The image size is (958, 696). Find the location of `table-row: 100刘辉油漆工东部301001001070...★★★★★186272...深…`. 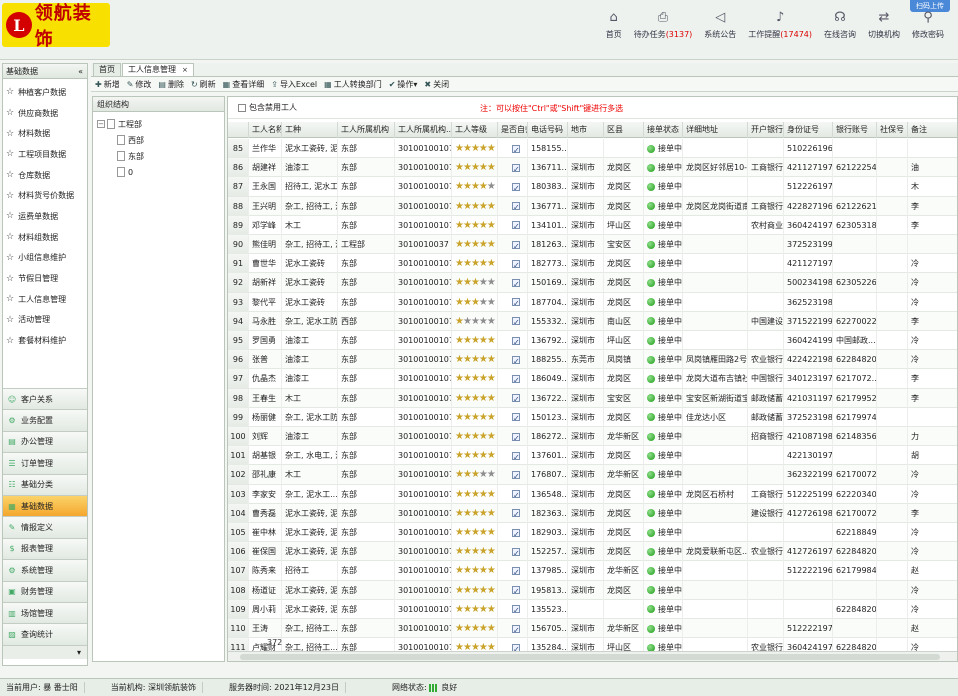

table-row: 100刘辉油漆工东部301001001070...★★★★★186272...深… is located at coordinates (592, 437).